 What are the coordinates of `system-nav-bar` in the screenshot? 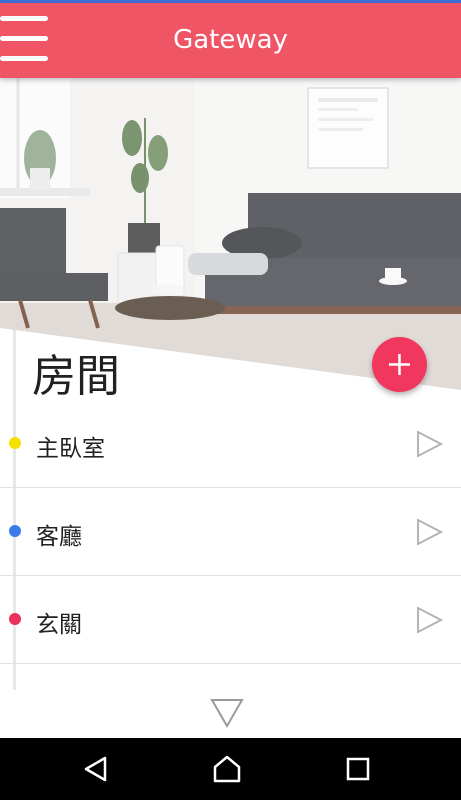 It's located at (230, 769).